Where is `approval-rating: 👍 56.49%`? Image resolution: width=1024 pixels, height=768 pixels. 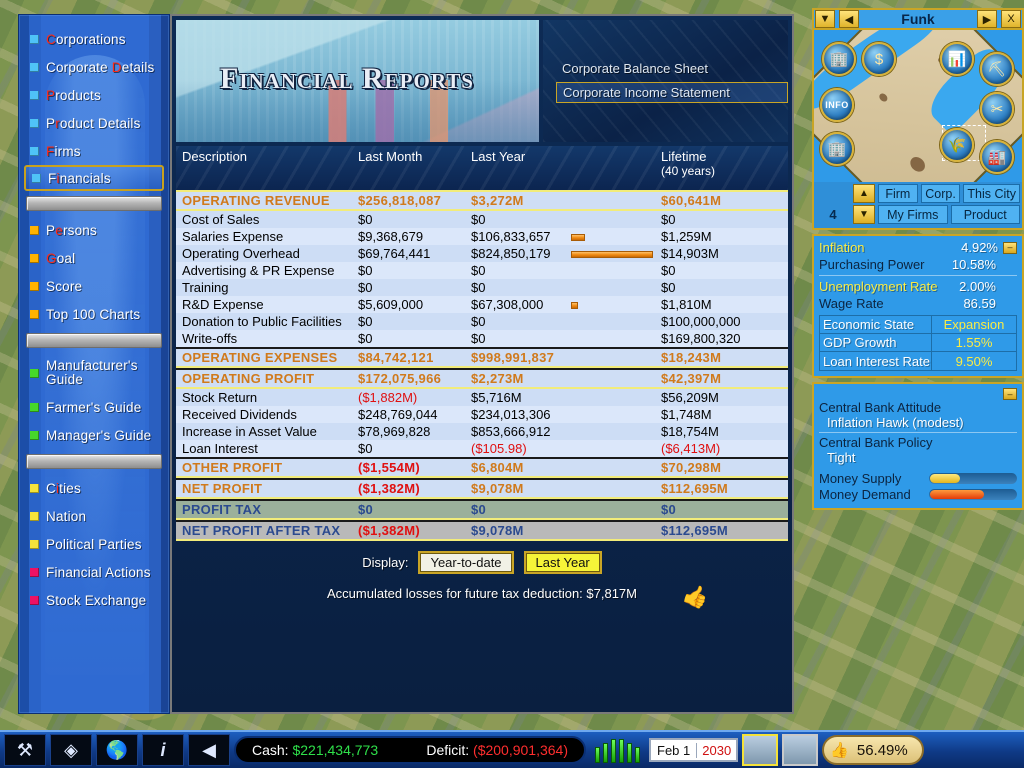 approval-rating: 👍 56.49% is located at coordinates (873, 750).